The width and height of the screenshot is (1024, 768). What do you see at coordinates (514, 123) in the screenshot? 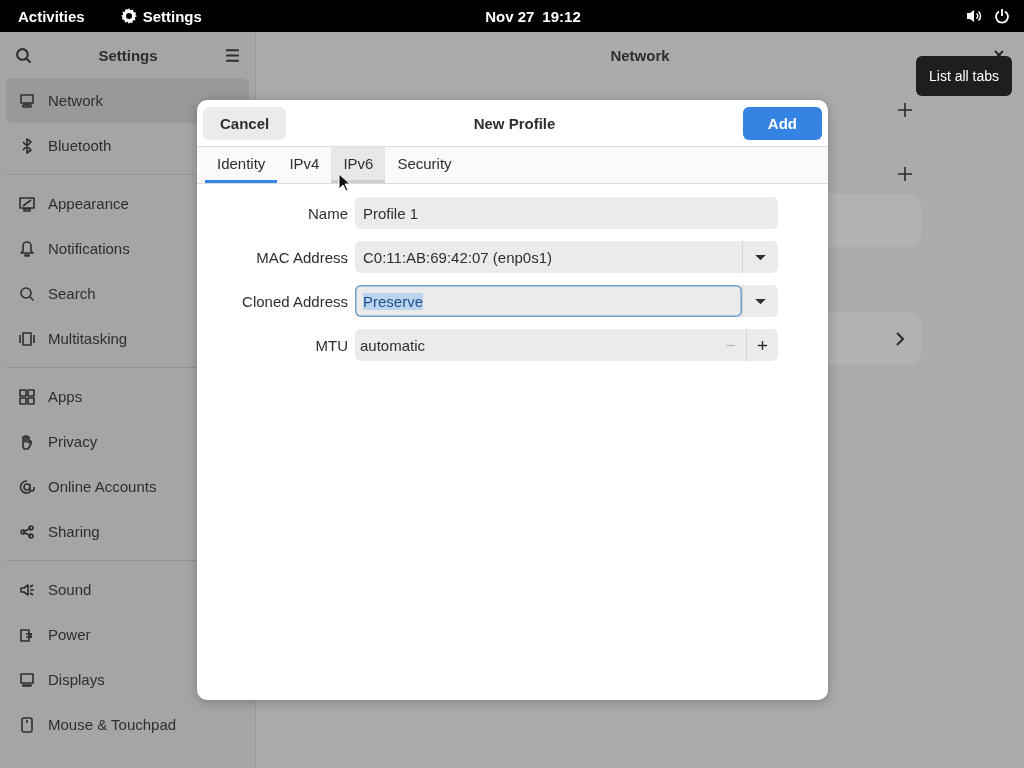
I see `dialog-title: New Profile` at bounding box center [514, 123].